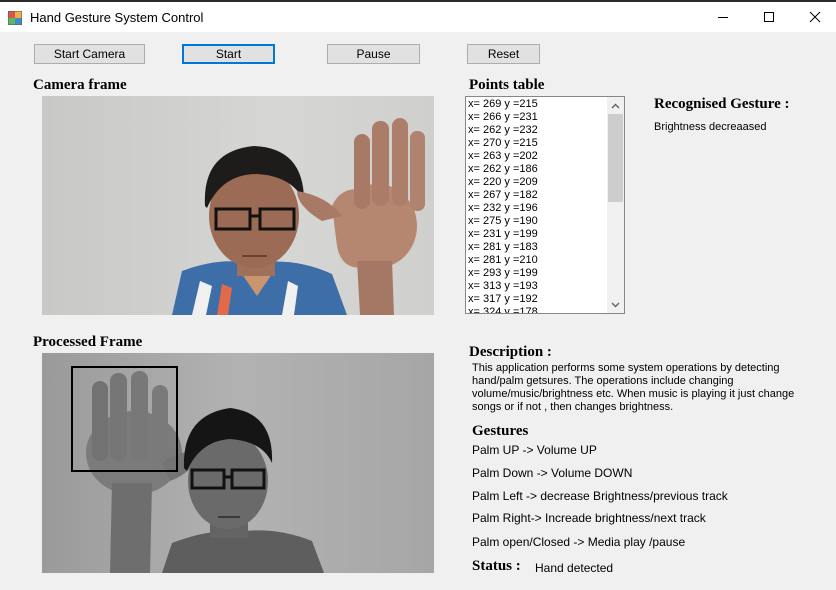 This screenshot has width=836, height=590. I want to click on reset-button: Reset, so click(503, 54).